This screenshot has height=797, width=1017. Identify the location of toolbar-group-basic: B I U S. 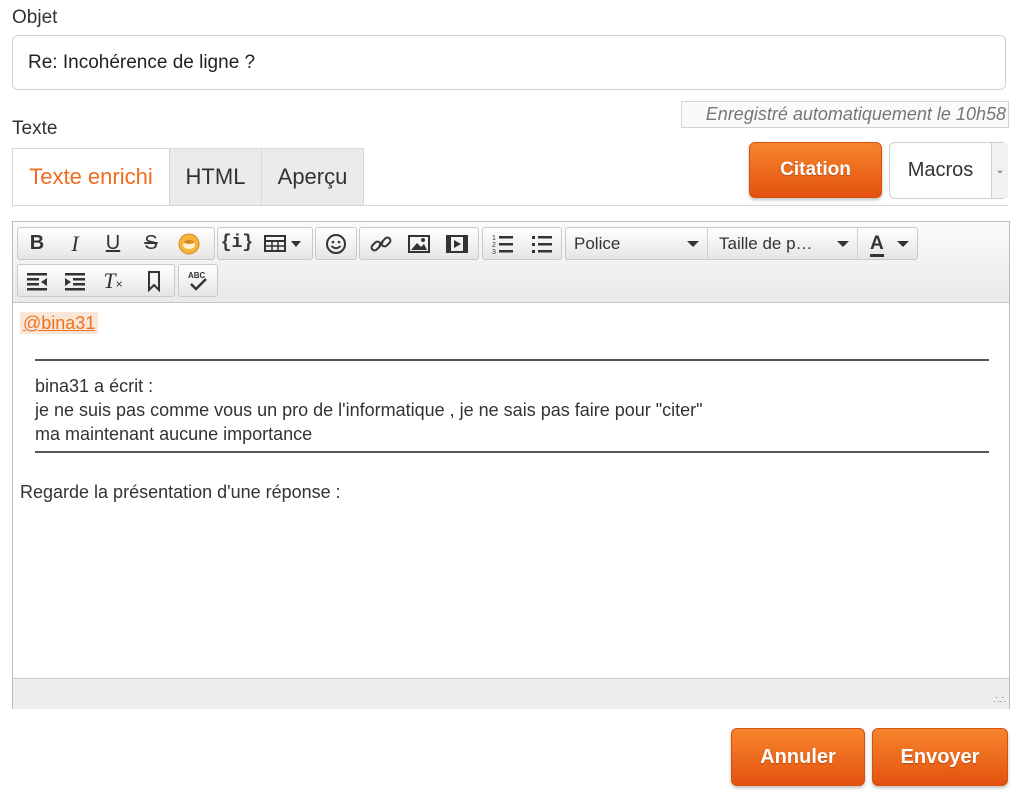
(116, 243).